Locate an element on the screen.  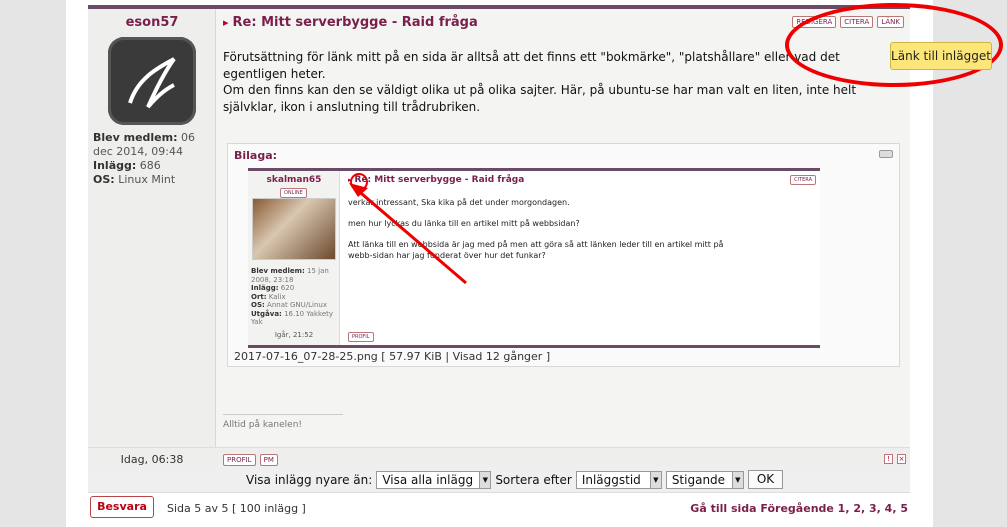
ok-button: OK is located at coordinates (765, 479).